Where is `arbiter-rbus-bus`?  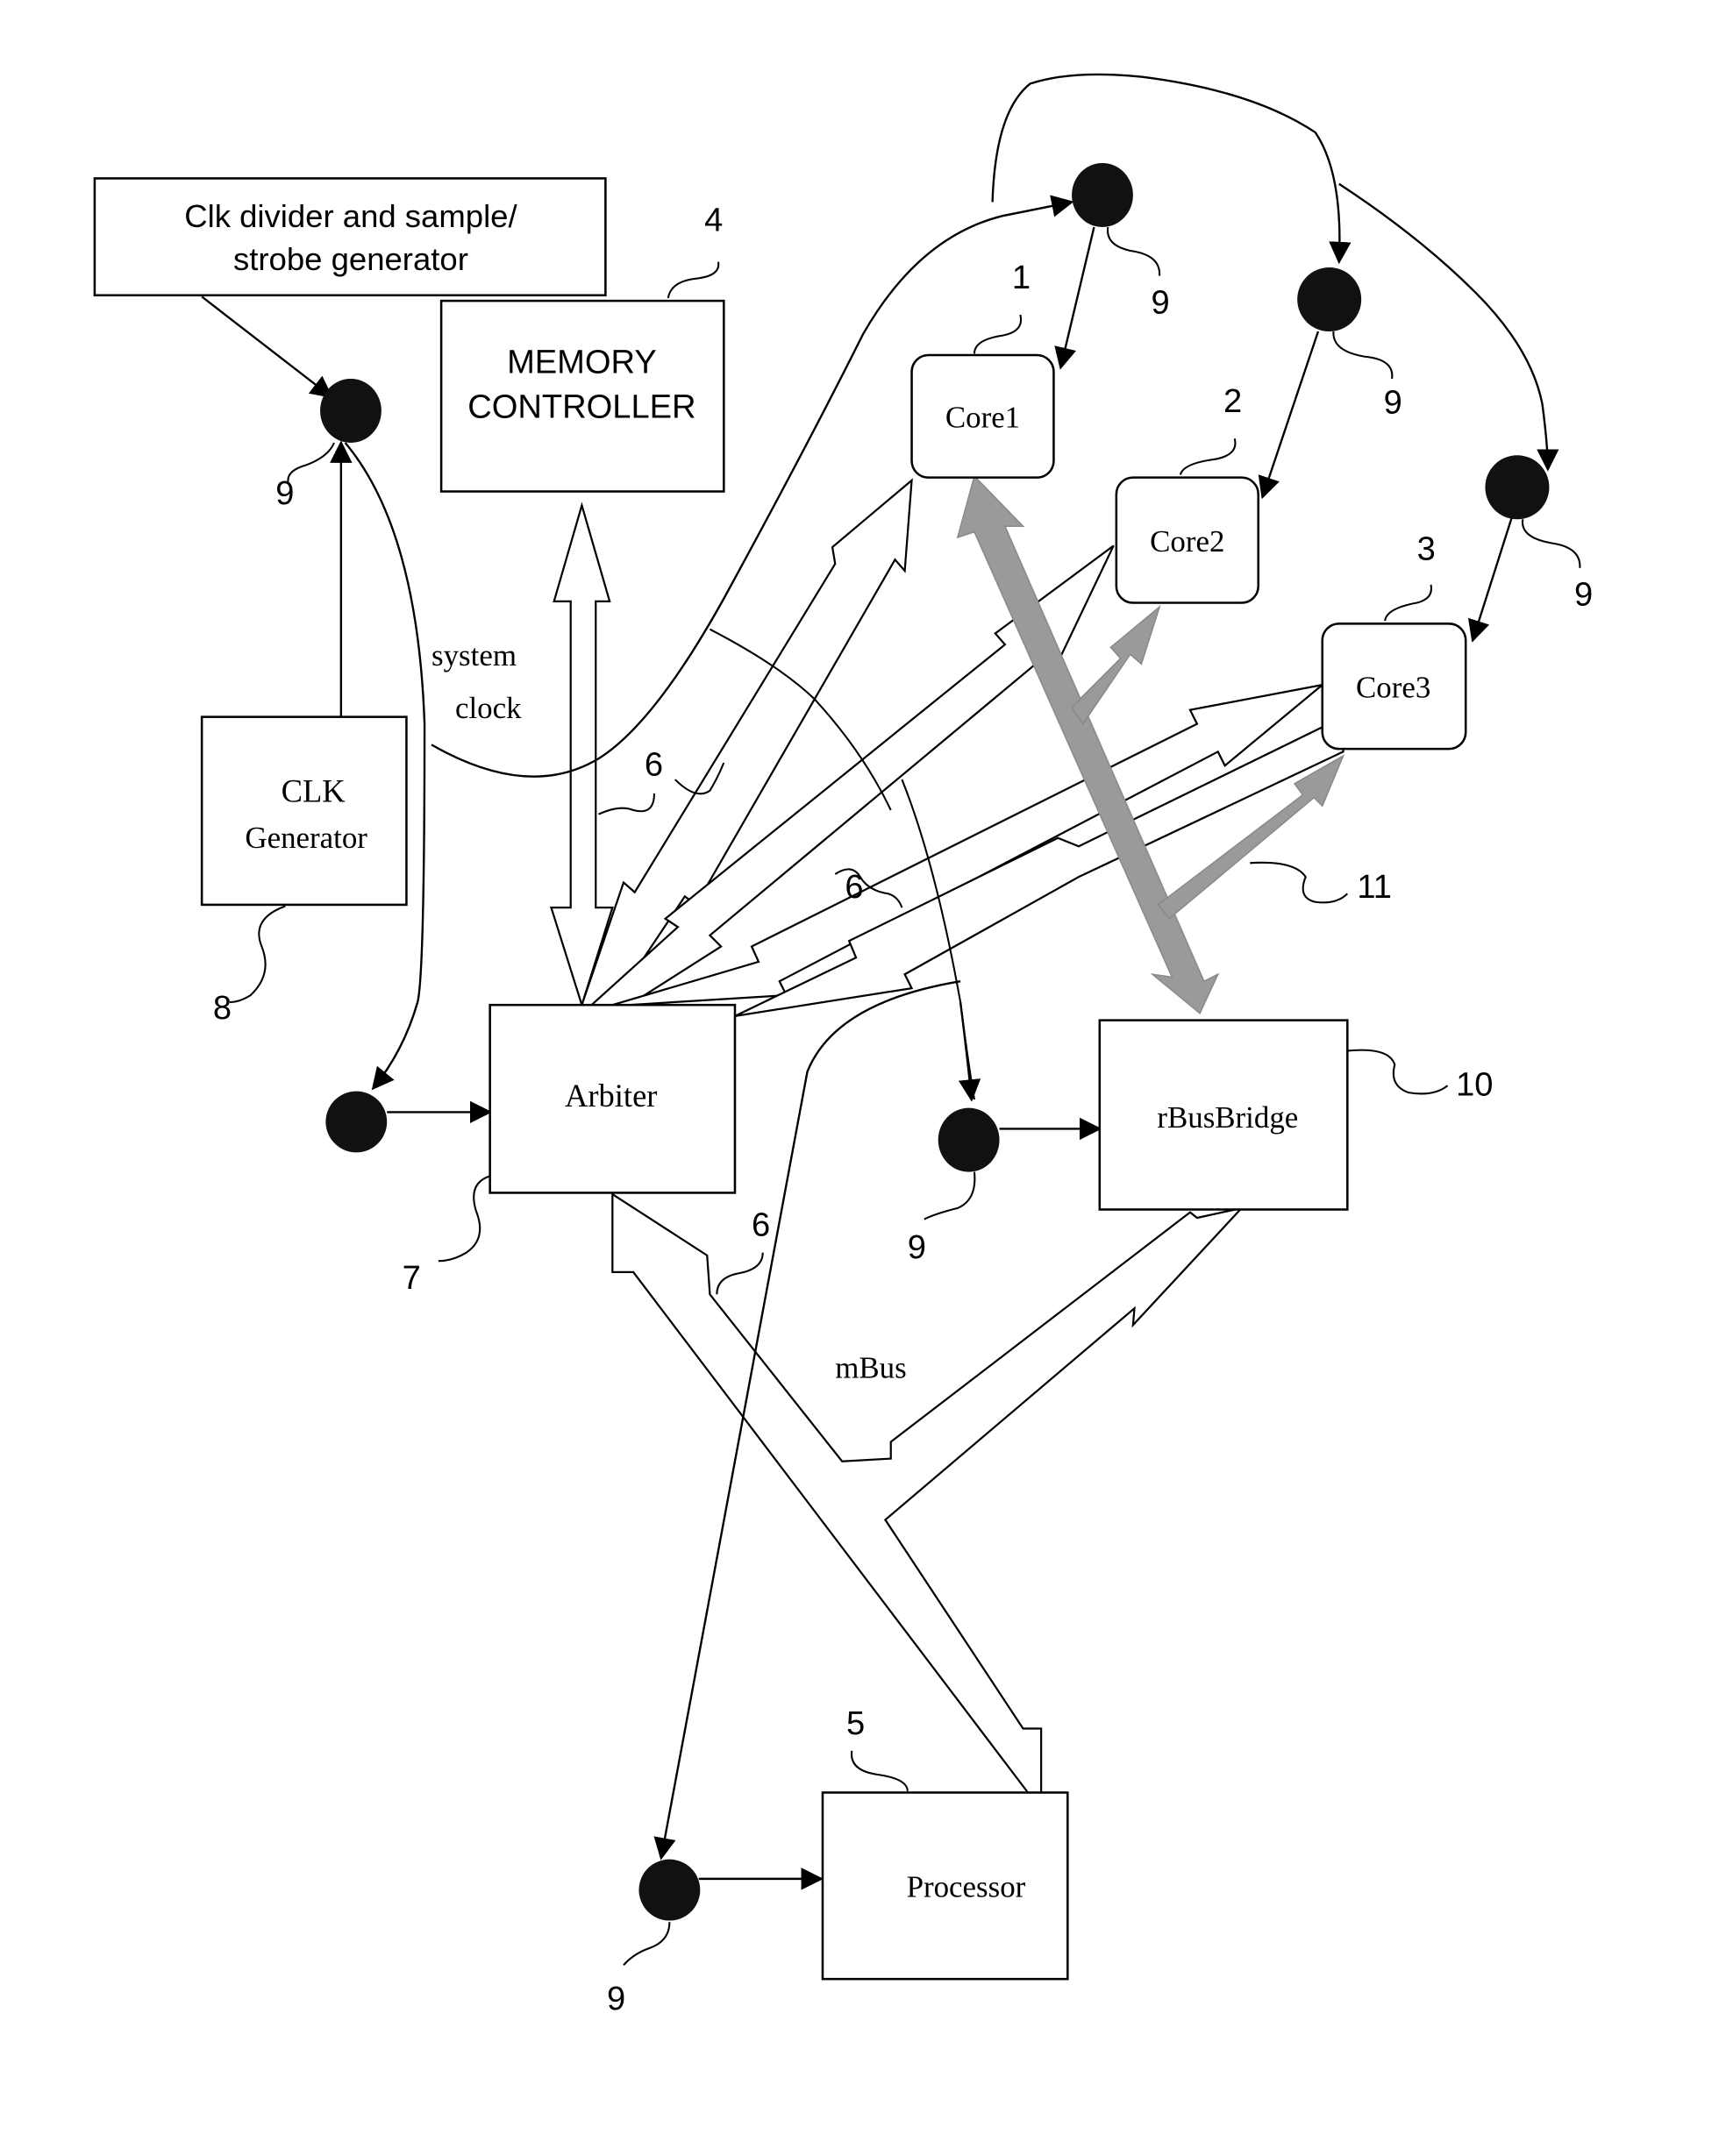 arbiter-rbus-bus is located at coordinates (1039, 866).